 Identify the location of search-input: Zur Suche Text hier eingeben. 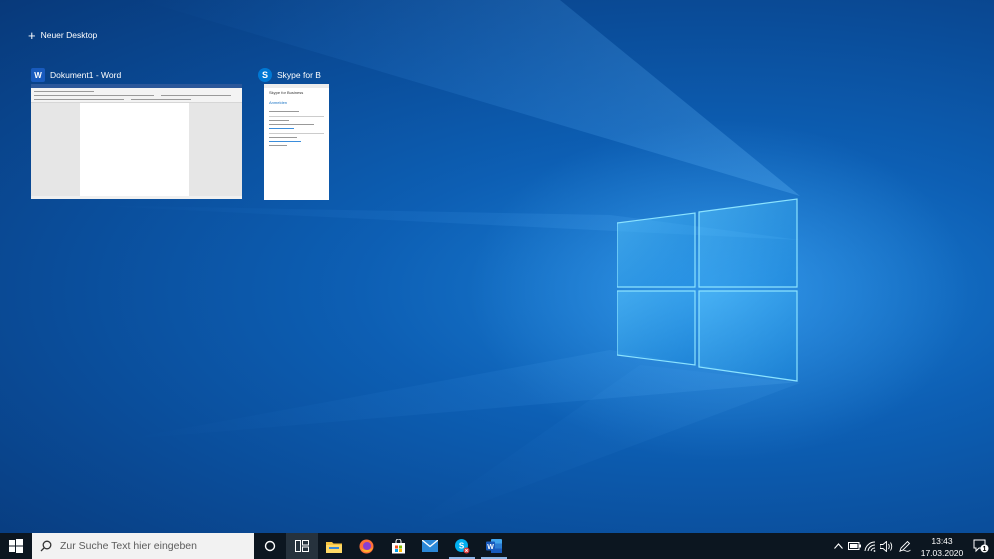
(143, 546).